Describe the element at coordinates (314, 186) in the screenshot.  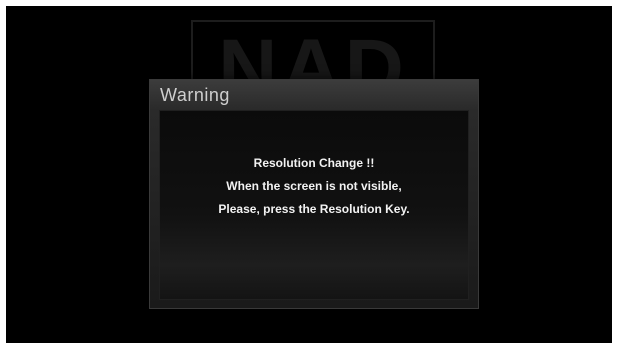
I see `message-line-2: When the screen is not visible,` at that location.